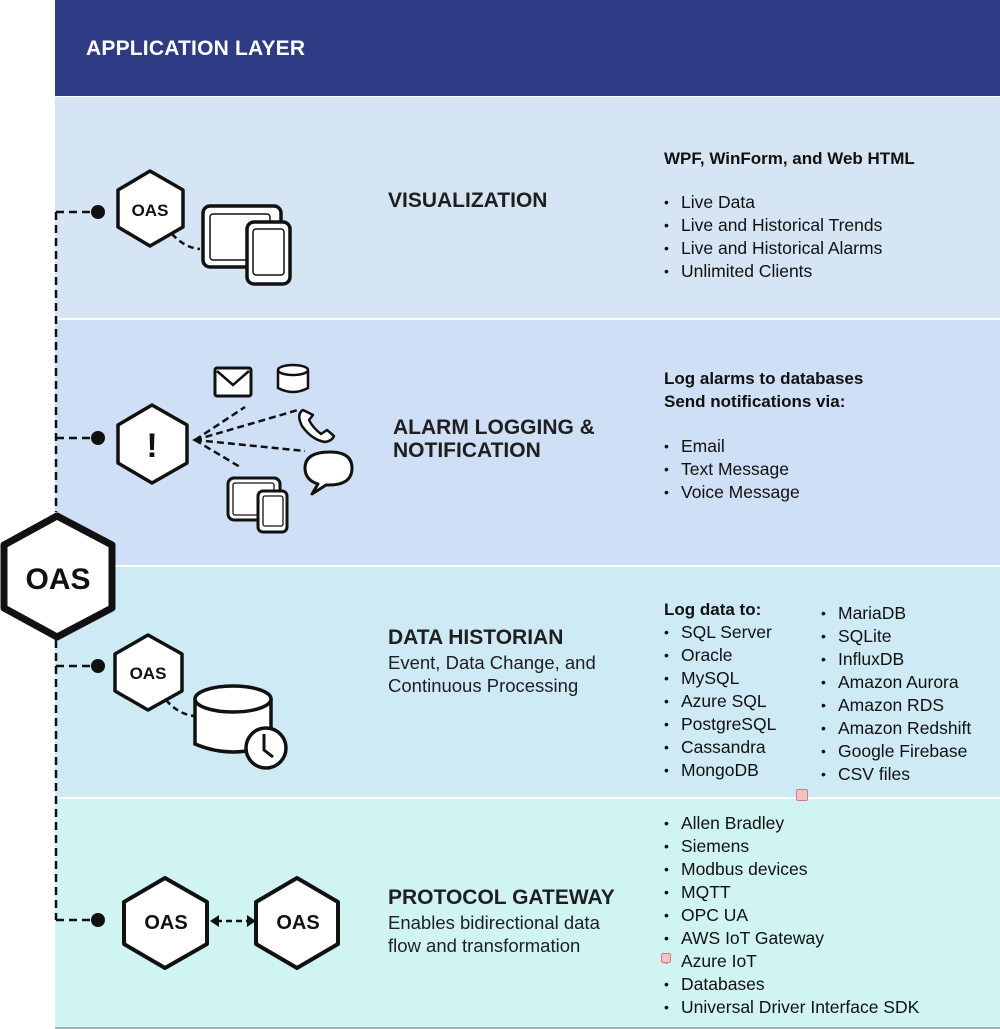  I want to click on historian-subtitle-line1: Event, Data Change, and, so click(492, 662).